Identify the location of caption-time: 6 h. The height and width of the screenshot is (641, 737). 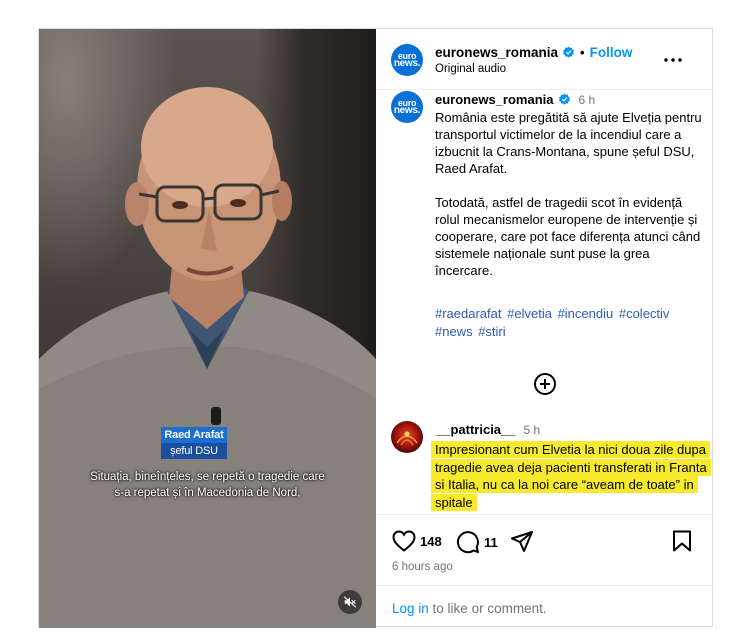
(587, 99).